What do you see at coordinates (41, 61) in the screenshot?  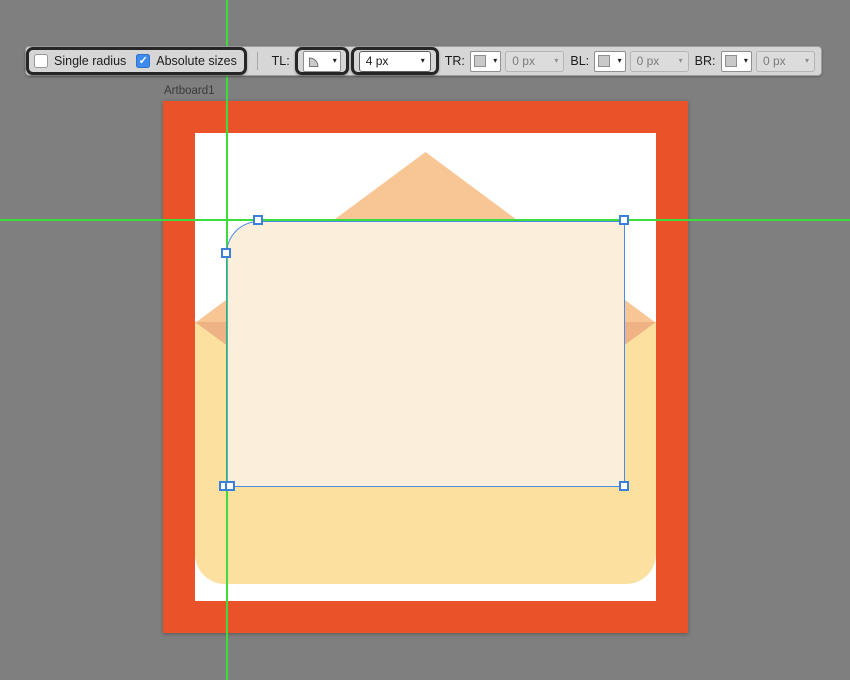 I see `single-radius-checkbox` at bounding box center [41, 61].